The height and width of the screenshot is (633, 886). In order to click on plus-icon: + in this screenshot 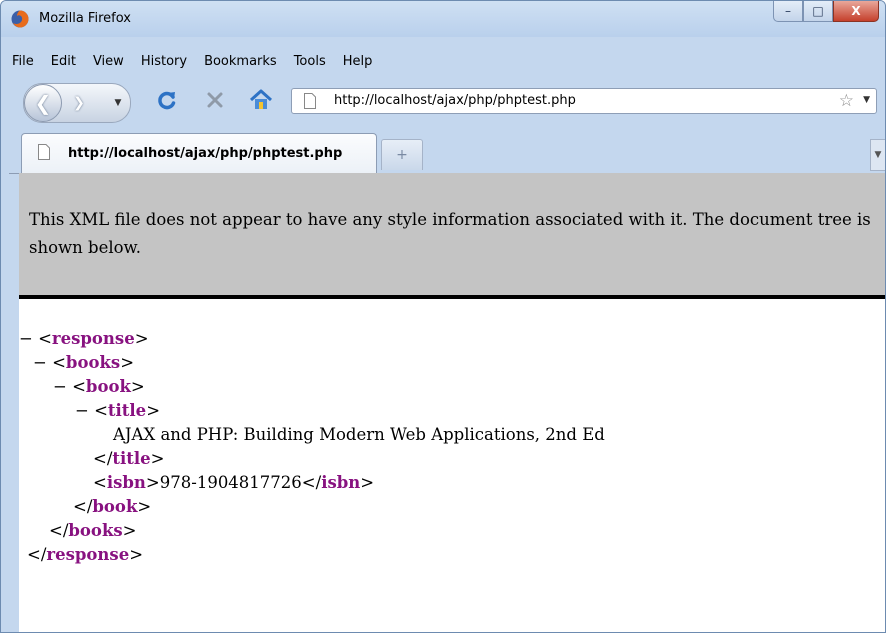, I will do `click(402, 155)`.